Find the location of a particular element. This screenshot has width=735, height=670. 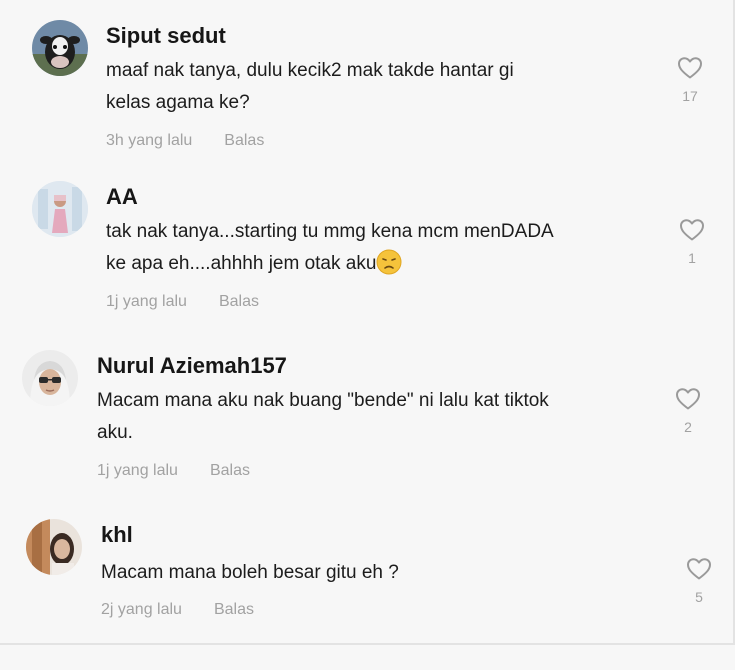

like-count: 5 is located at coordinates (699, 597).